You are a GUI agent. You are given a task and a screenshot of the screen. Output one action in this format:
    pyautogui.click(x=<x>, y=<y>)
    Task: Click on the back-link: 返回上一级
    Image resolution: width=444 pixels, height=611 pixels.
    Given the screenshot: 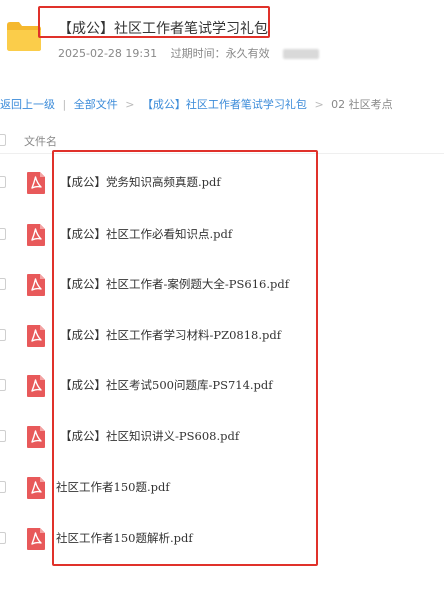 What is the action you would take?
    pyautogui.click(x=27, y=104)
    